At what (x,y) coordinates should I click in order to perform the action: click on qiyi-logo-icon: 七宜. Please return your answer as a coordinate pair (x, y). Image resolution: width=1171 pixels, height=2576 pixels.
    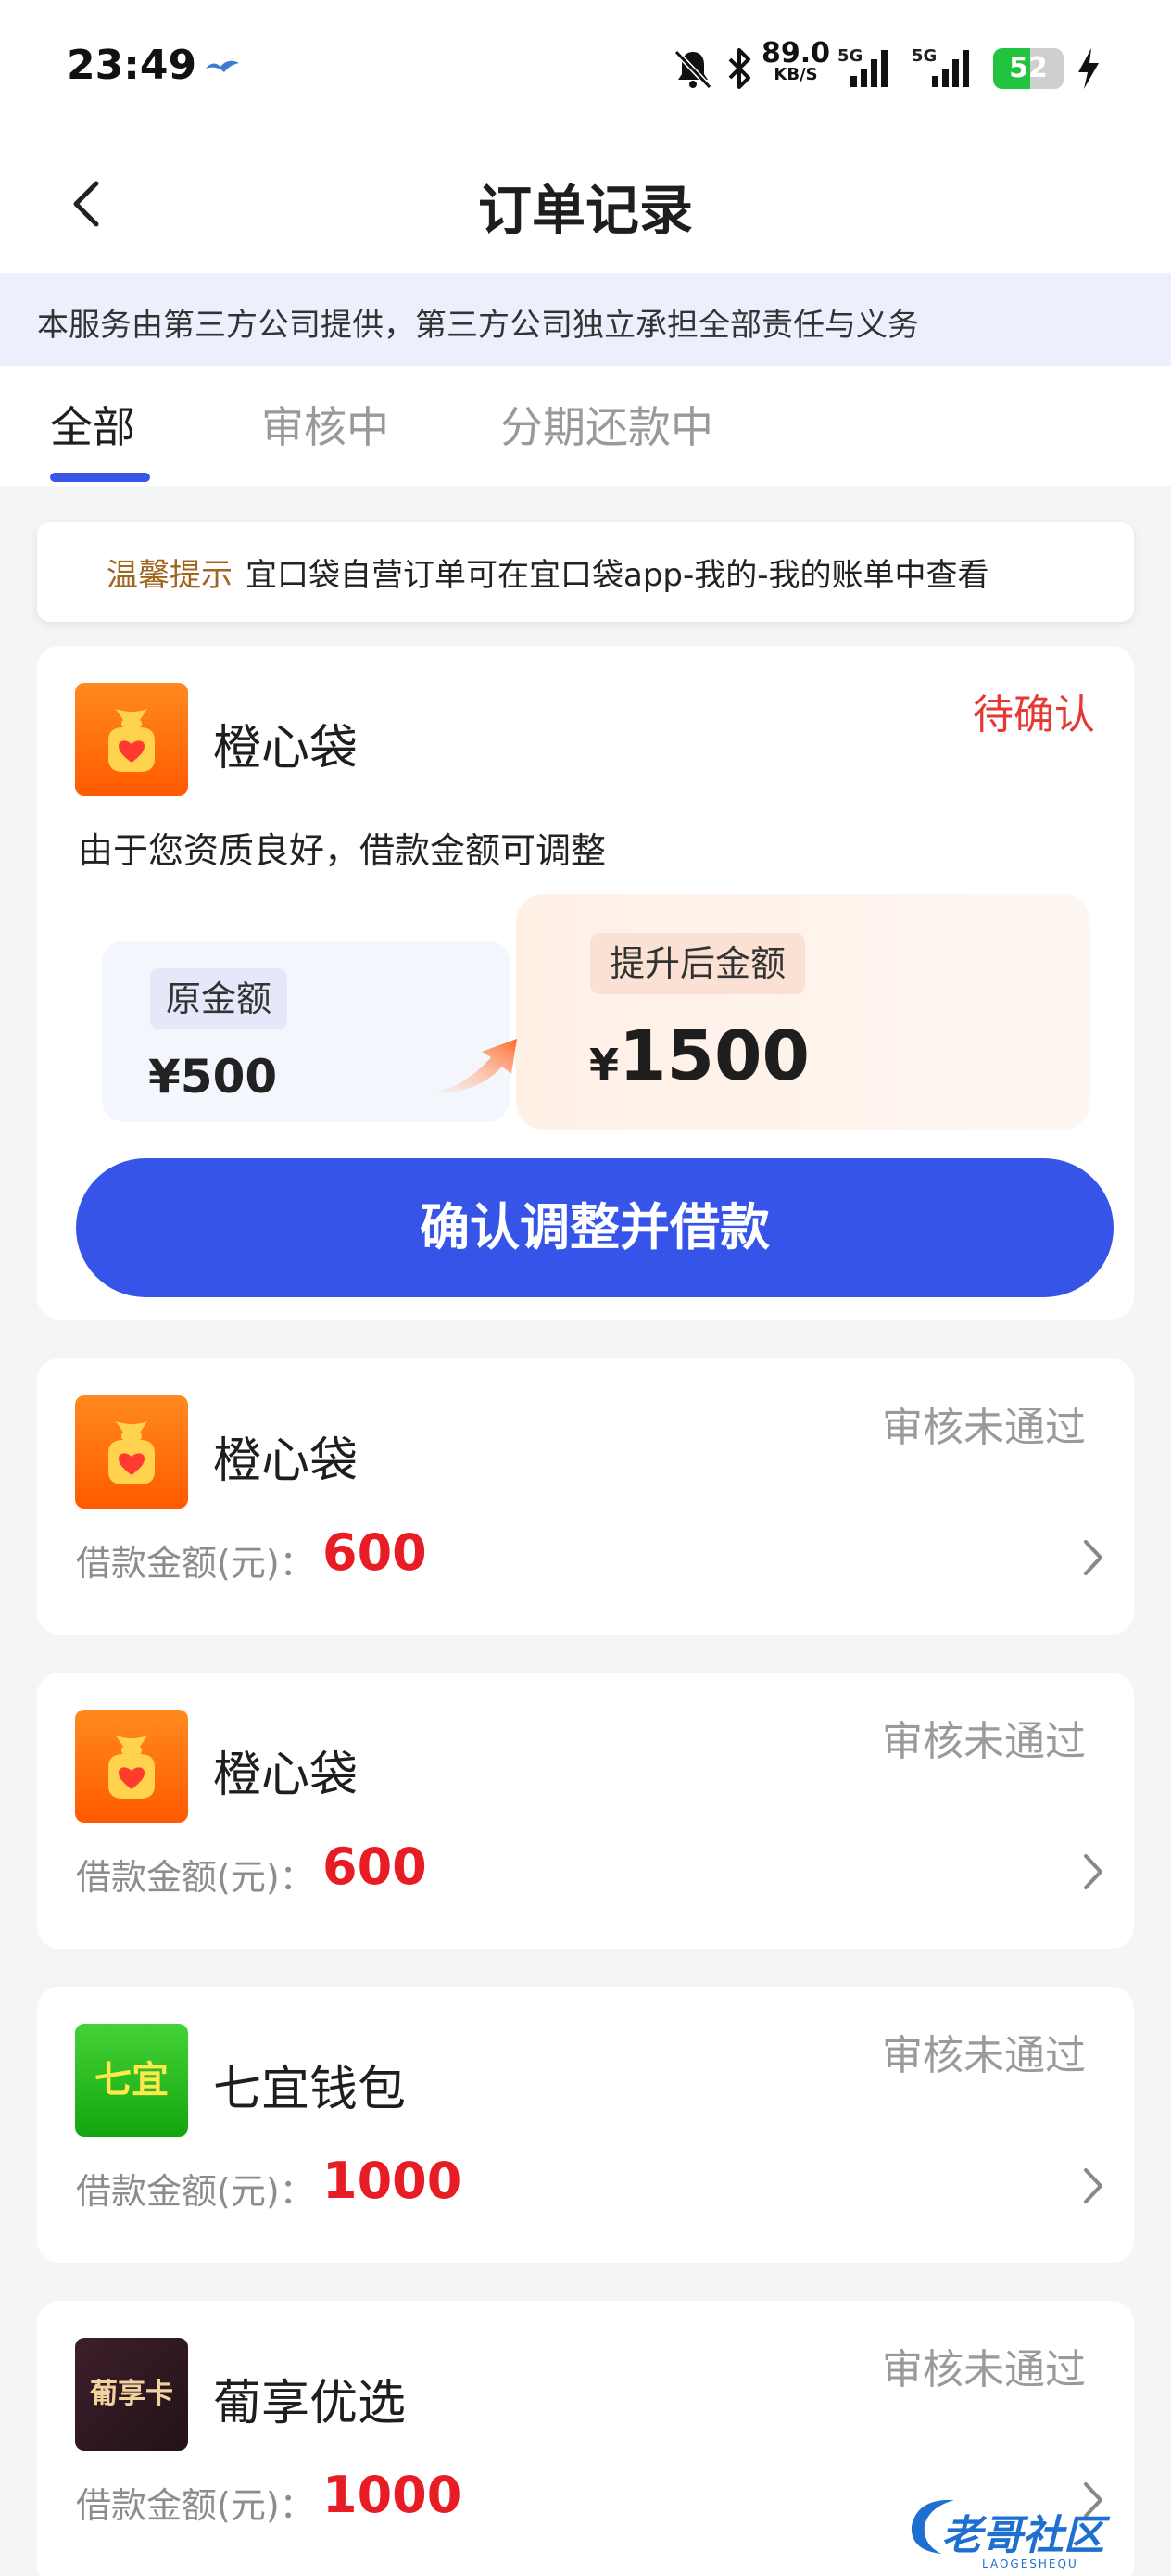
    Looking at the image, I should click on (131, 2080).